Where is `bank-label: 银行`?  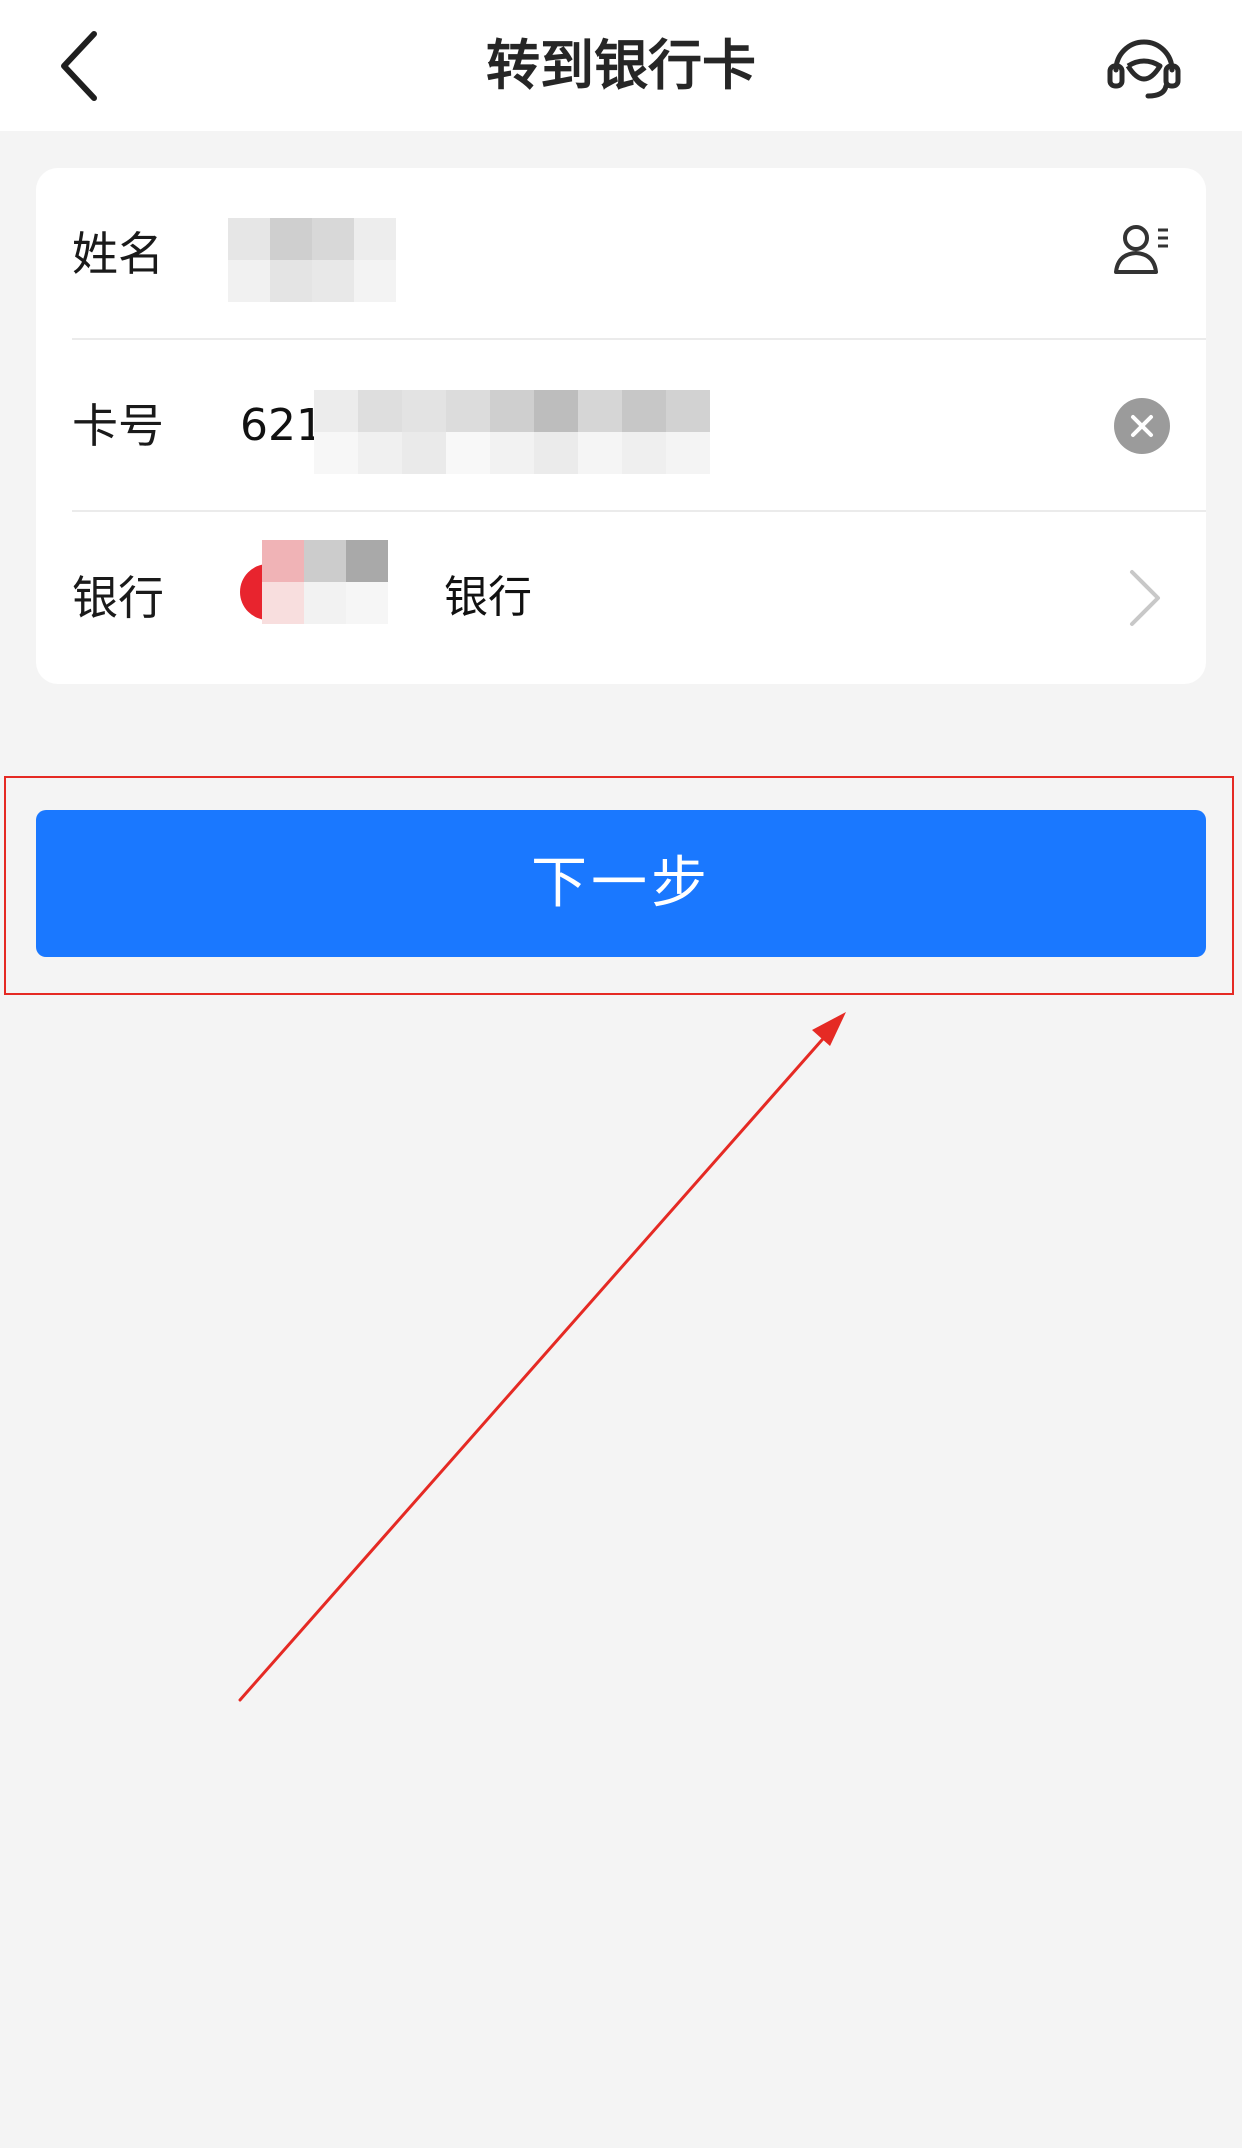
bank-label: 银行 is located at coordinates (118, 598).